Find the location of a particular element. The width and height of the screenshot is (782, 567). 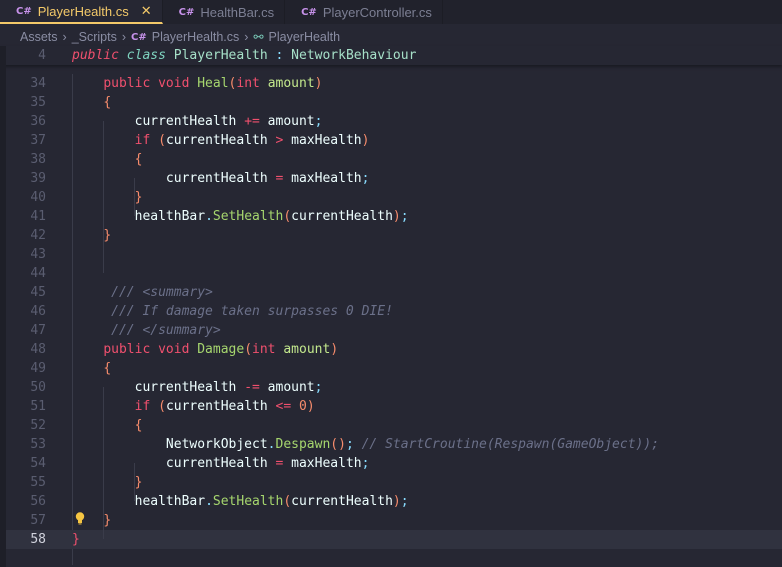

code-line: 48 public void Damage(int amount) is located at coordinates (391, 349).